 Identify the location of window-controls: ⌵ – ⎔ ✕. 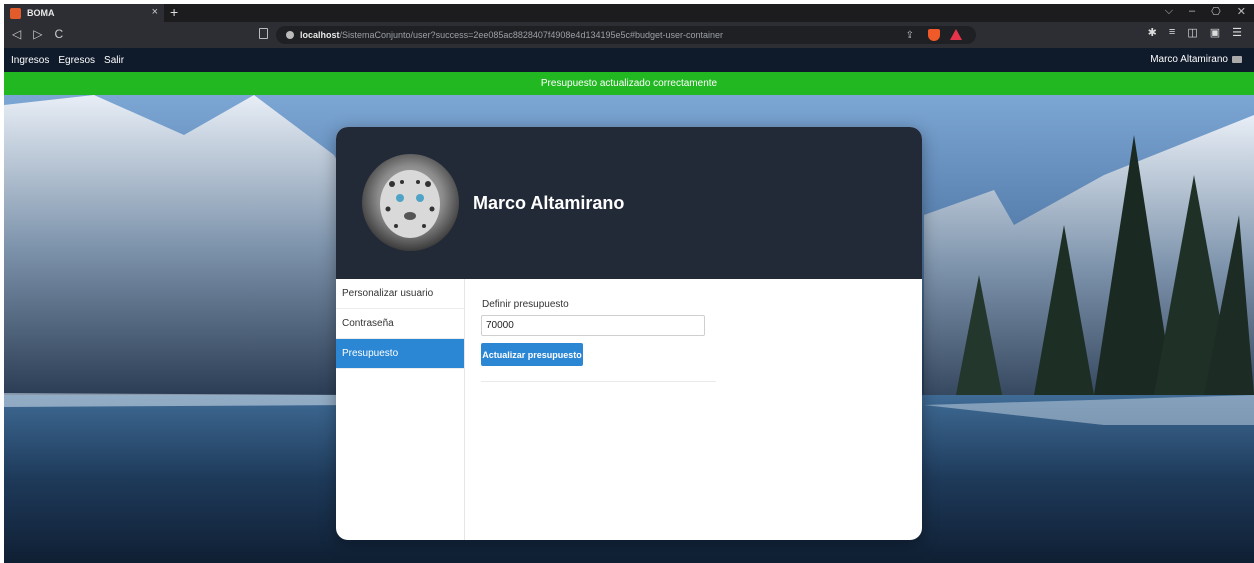
(1205, 11).